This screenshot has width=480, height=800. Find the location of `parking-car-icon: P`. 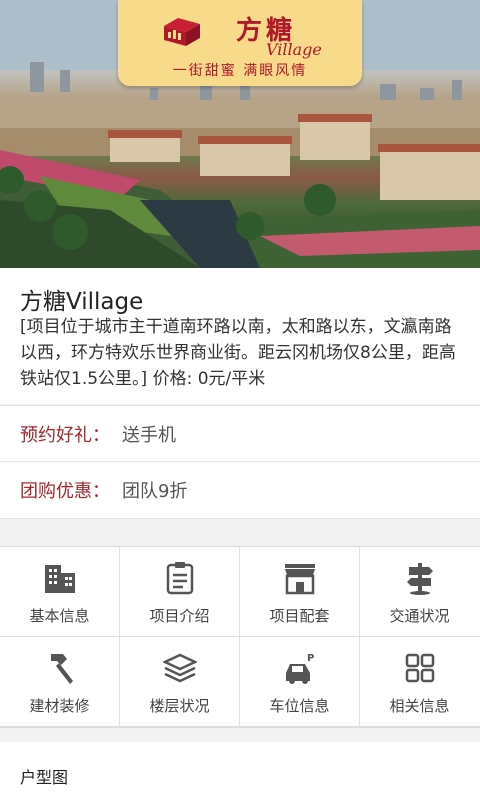

parking-car-icon: P is located at coordinates (300, 668).